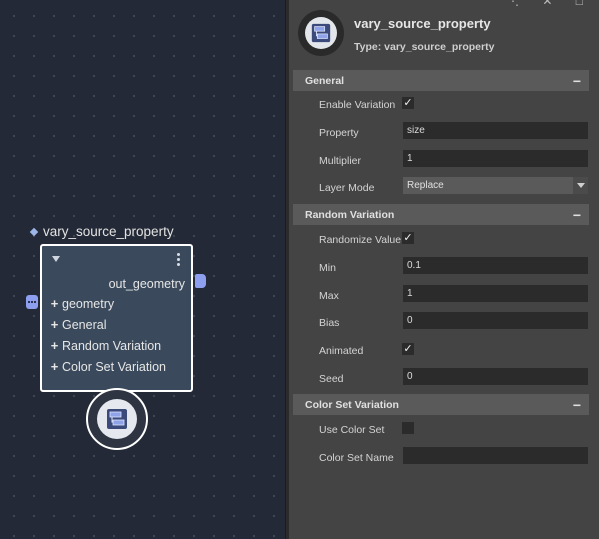 The width and height of the screenshot is (599, 539). What do you see at coordinates (200, 281) in the screenshot?
I see `output-port` at bounding box center [200, 281].